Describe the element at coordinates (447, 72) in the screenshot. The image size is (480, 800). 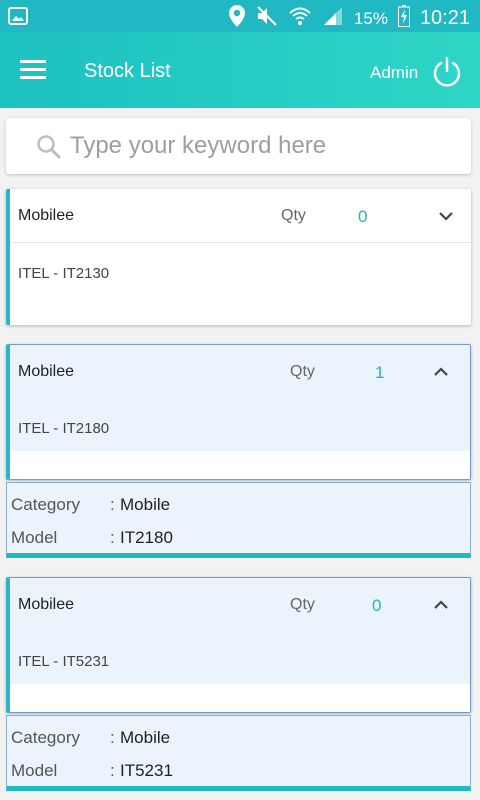
I see `power-icon` at that location.